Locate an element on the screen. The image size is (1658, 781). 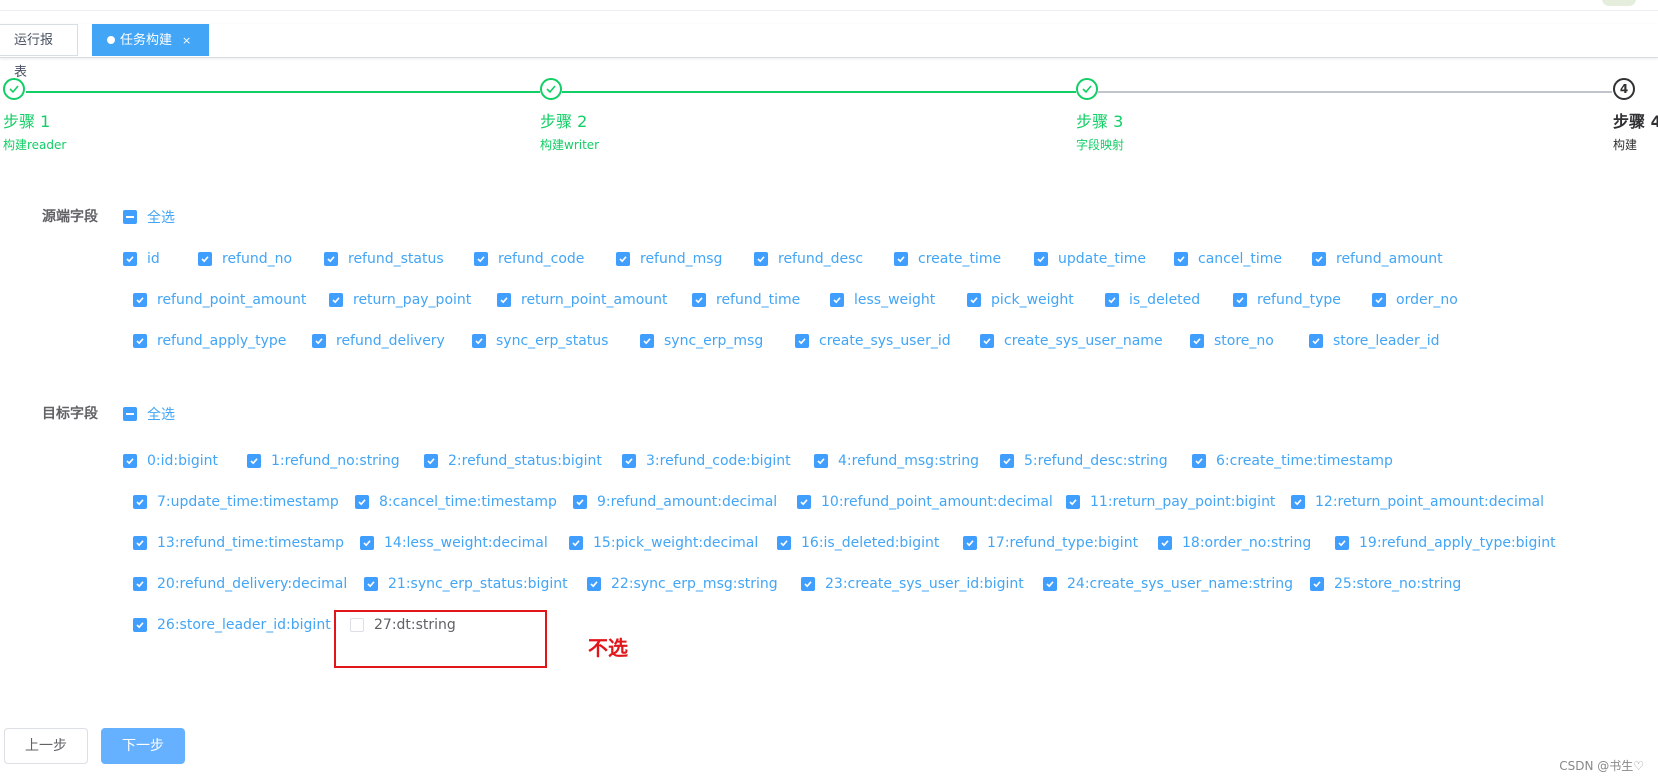
source-field-checkbox-item: sync_erp_status is located at coordinates (540, 341).